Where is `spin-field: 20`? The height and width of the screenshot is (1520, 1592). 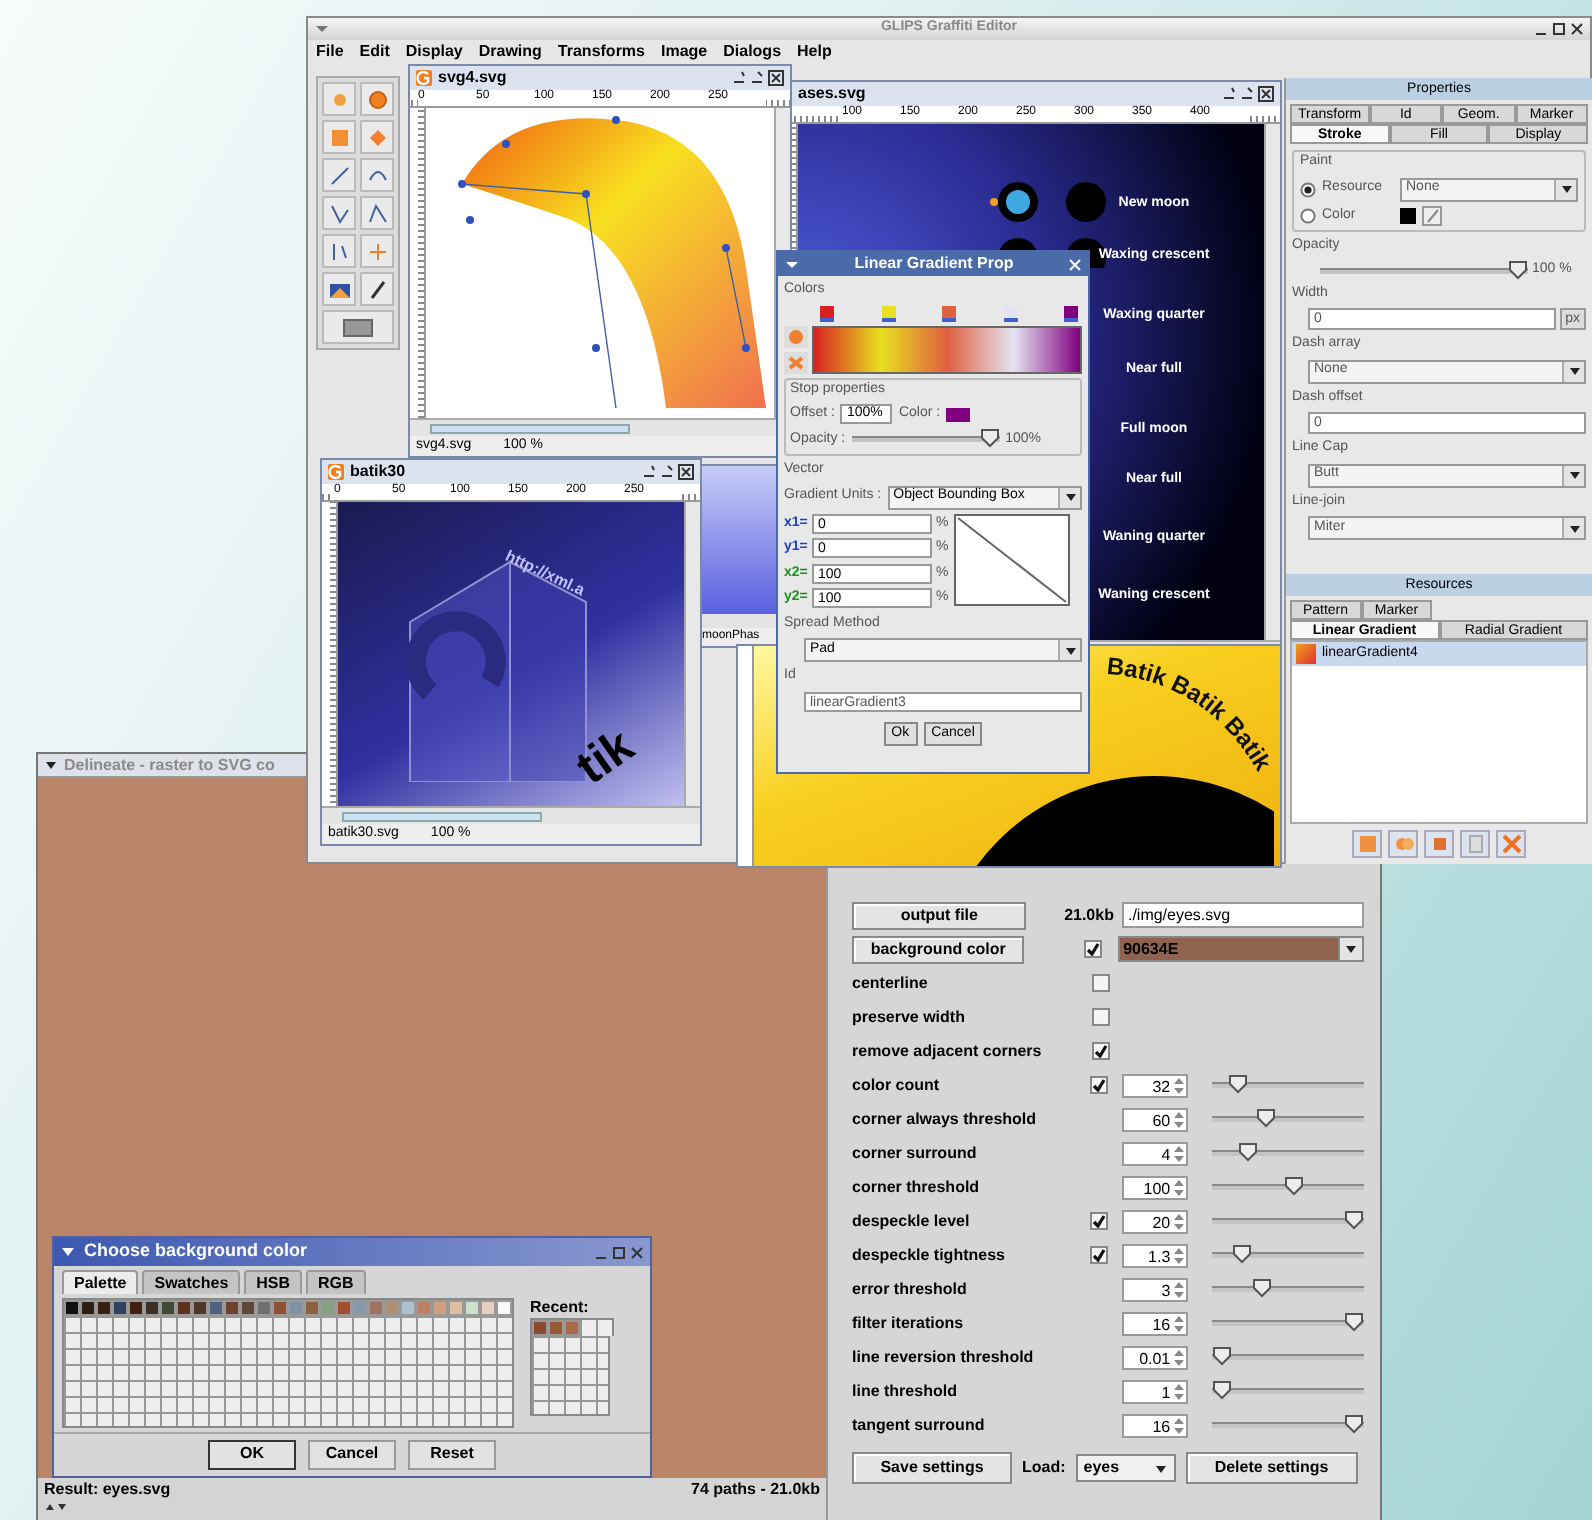 spin-field: 20 is located at coordinates (1155, 1221).